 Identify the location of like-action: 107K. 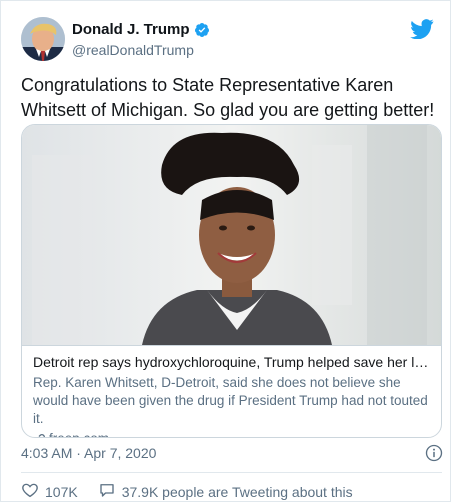
(49, 491).